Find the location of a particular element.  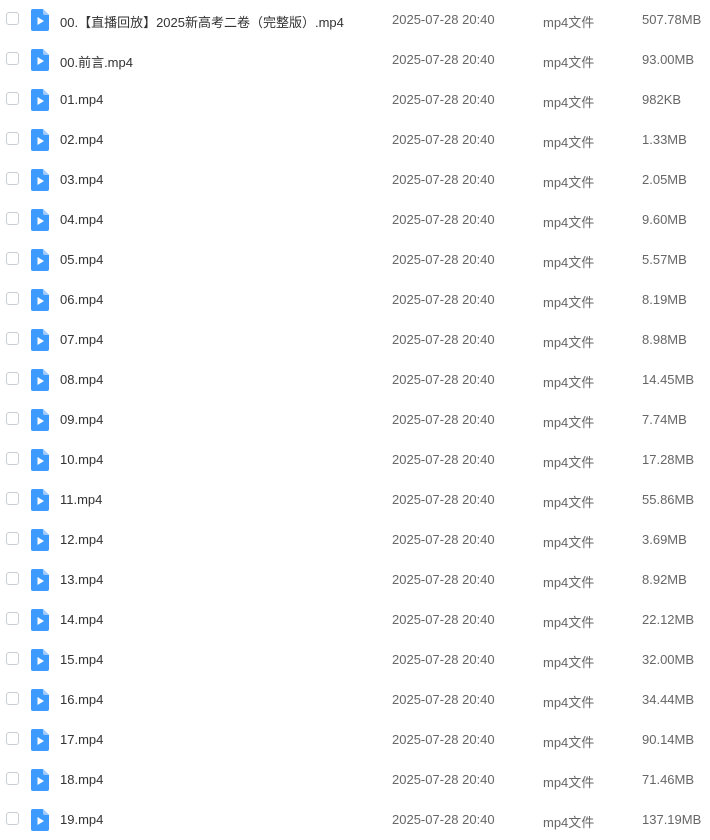

file-name: 07.mp4 is located at coordinates (81, 339).